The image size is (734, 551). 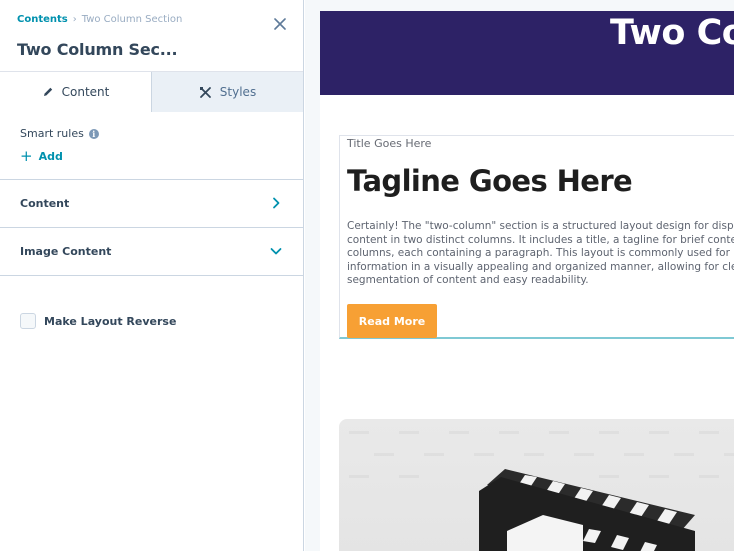 I want to click on tab-content: Content, so click(x=76, y=92).